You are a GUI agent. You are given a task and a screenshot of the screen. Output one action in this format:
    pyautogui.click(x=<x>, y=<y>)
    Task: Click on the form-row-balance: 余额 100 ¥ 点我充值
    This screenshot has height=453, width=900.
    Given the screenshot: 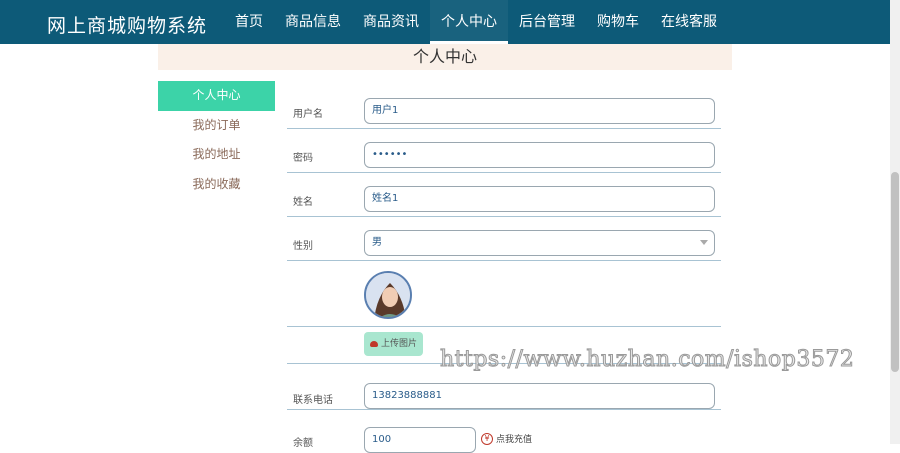 What is the action you would take?
    pyautogui.click(x=504, y=431)
    